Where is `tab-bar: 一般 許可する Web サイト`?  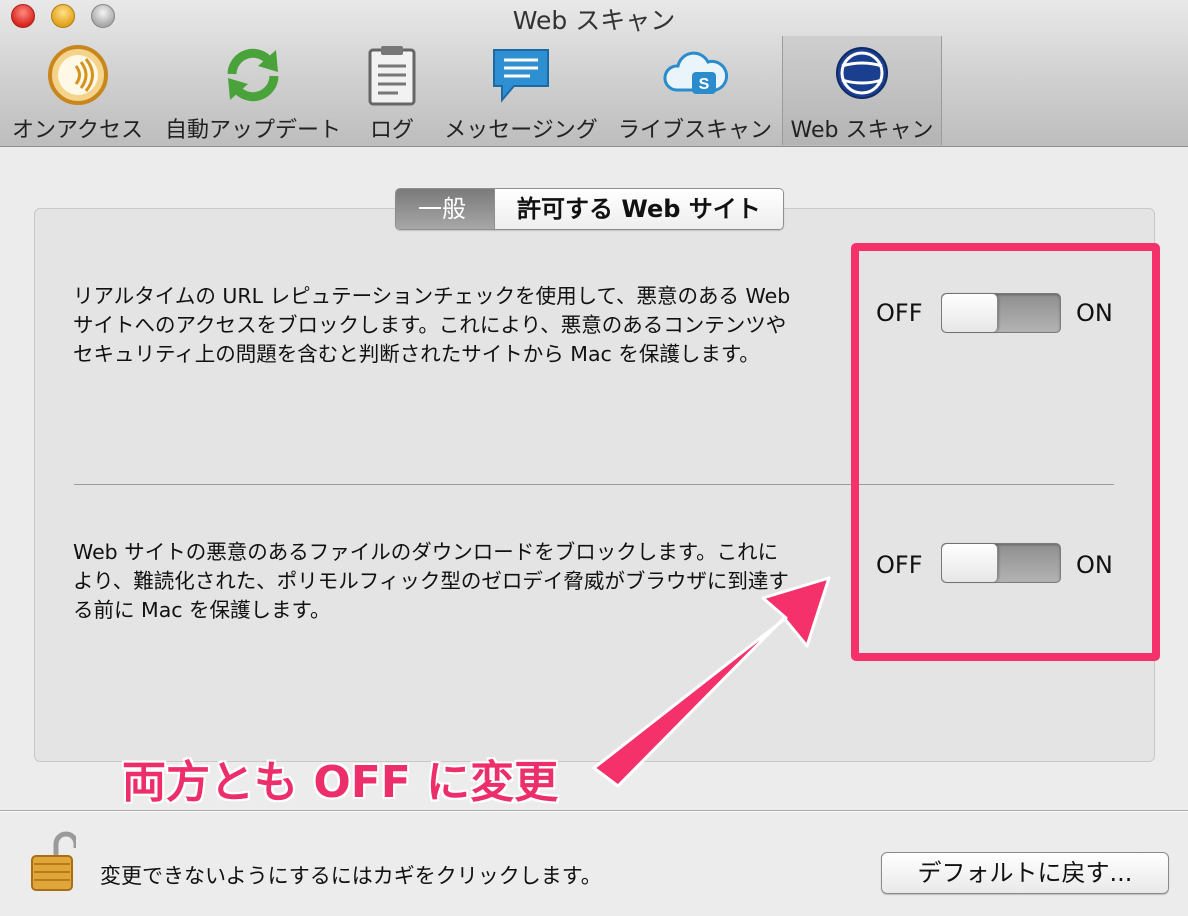 tab-bar: 一般 許可する Web サイト is located at coordinates (589, 209).